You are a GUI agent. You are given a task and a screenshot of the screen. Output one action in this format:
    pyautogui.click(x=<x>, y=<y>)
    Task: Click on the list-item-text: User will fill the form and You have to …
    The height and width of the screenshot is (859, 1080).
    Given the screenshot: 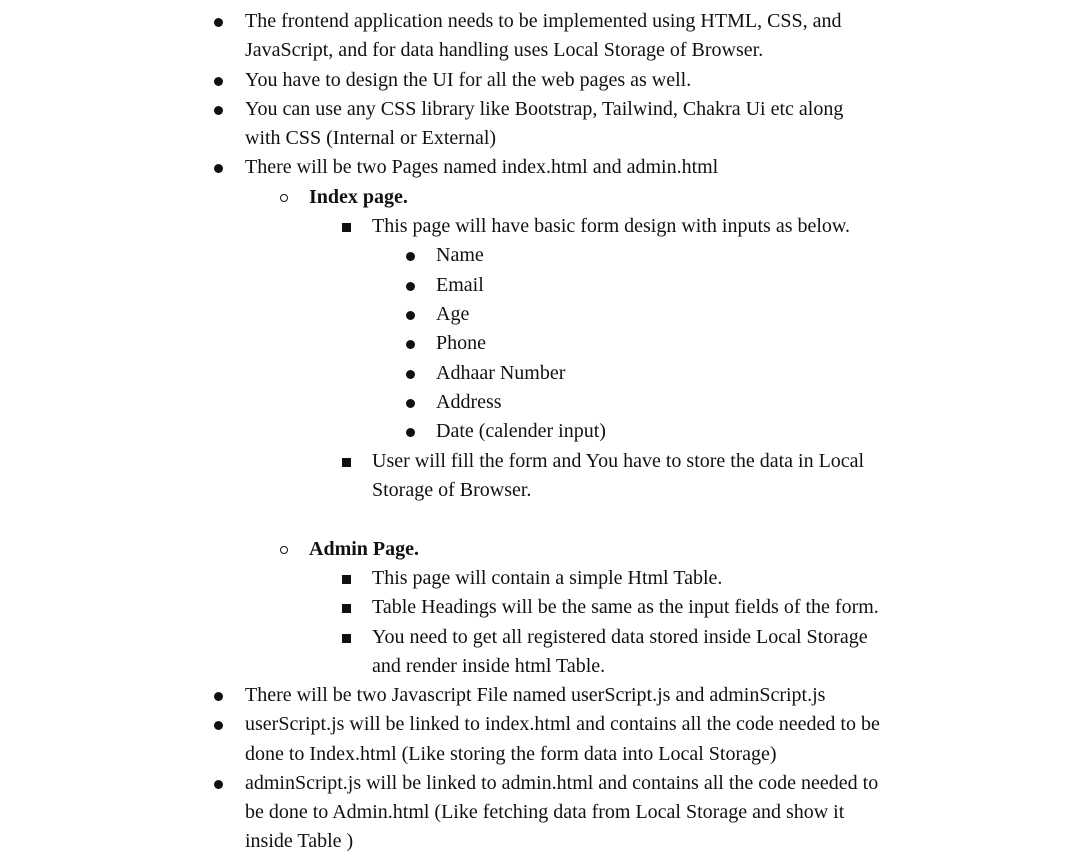 What is the action you would take?
    pyautogui.click(x=618, y=461)
    